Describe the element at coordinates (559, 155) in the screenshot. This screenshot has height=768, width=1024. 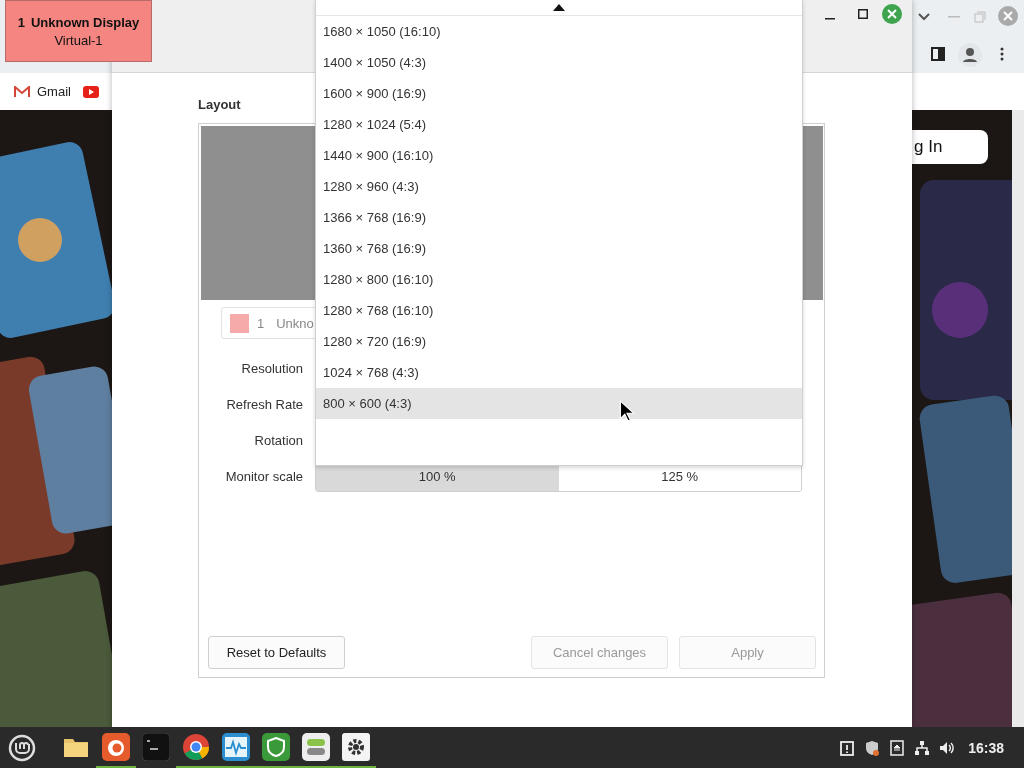
I see `menu-item: 1440 × 900 (16:10)` at that location.